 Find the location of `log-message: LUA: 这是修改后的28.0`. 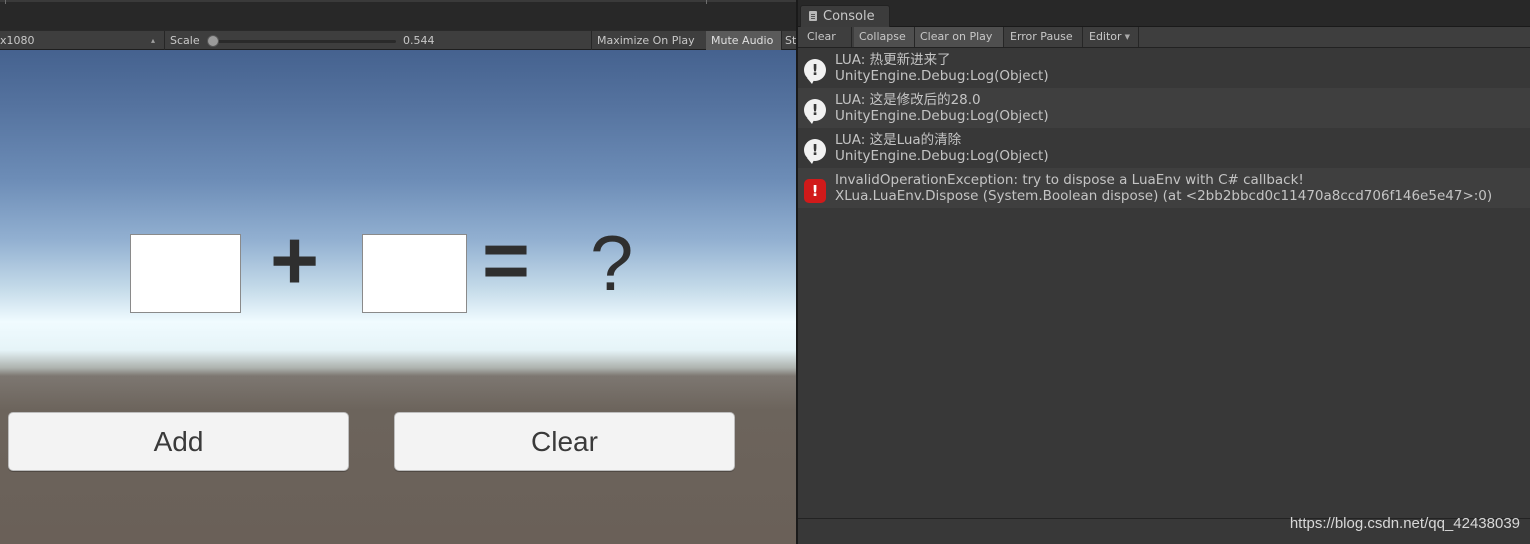

log-message: LUA: 这是修改后的28.0 is located at coordinates (908, 100).